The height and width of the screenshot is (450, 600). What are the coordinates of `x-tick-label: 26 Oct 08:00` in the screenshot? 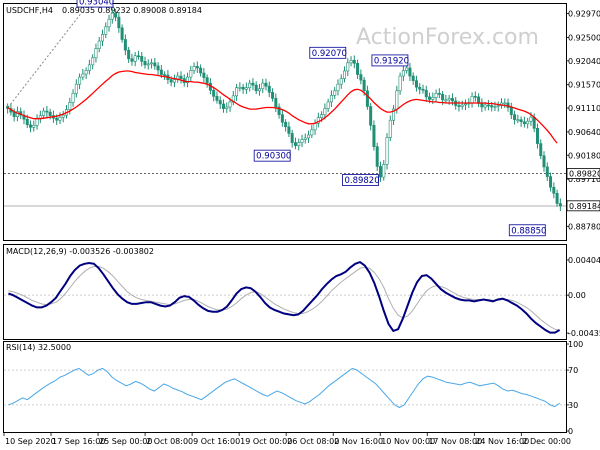 It's located at (313, 441).